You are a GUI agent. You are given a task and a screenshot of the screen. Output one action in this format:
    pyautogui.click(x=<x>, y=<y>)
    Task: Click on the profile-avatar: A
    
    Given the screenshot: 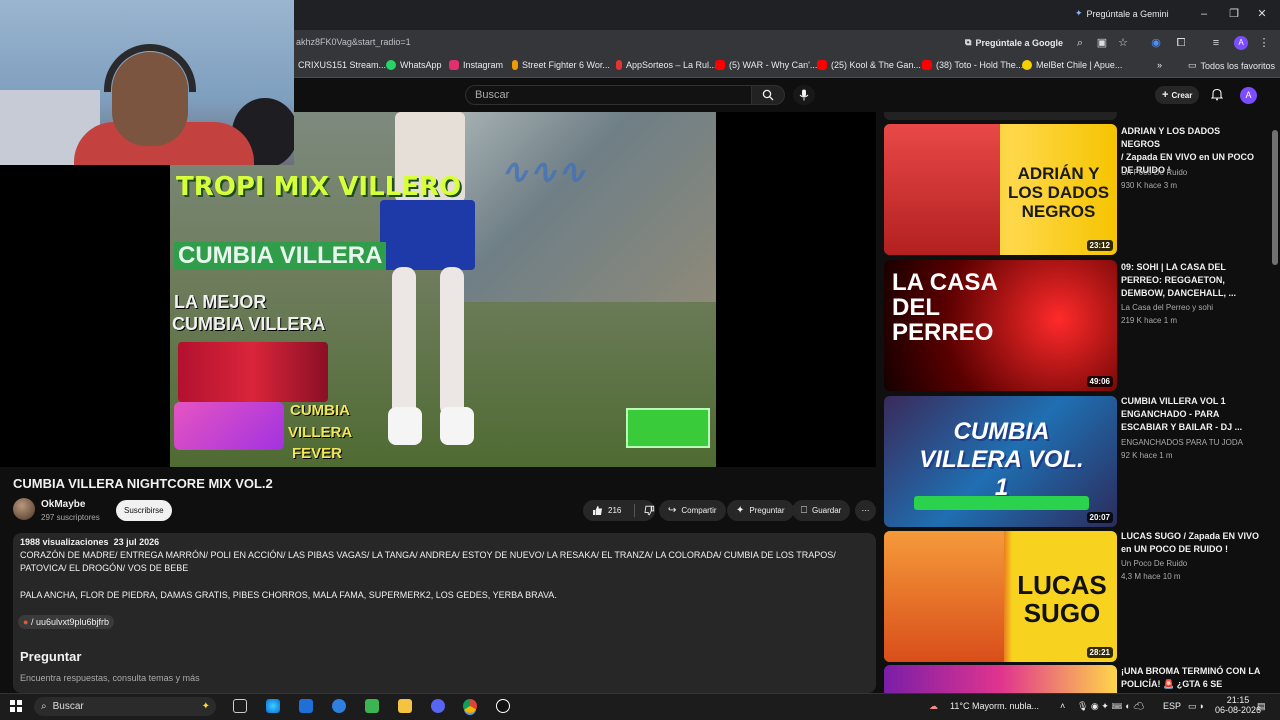 What is the action you would take?
    pyautogui.click(x=1241, y=43)
    